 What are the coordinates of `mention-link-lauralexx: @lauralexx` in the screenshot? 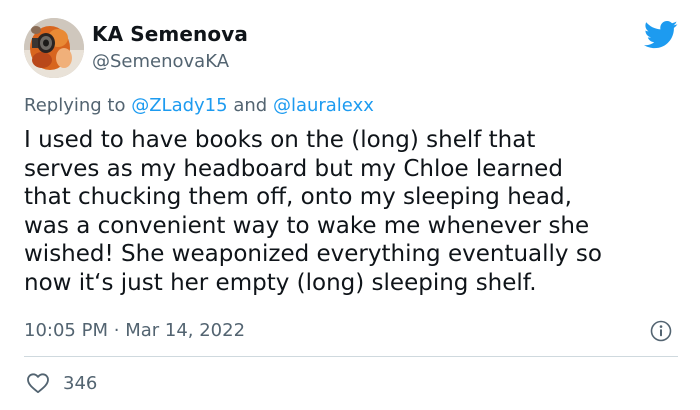 It's located at (323, 105).